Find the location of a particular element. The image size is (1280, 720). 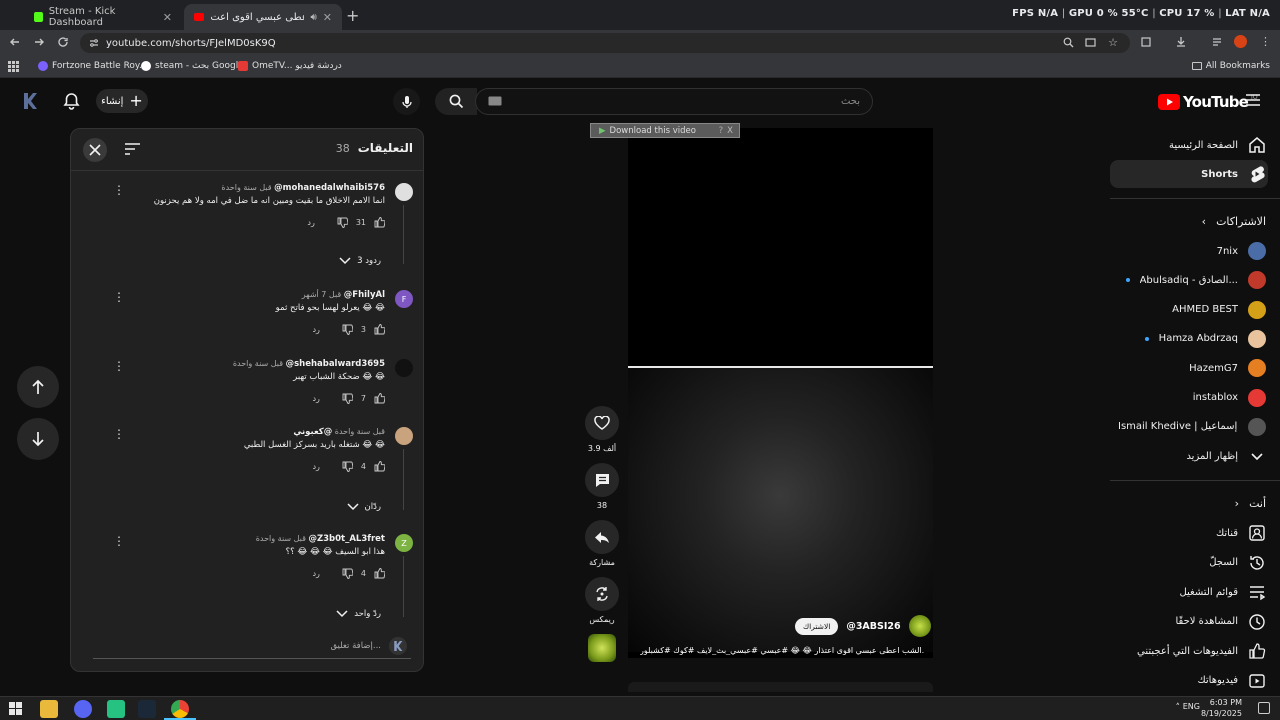

commenter-avatar: Z is located at coordinates (404, 543).